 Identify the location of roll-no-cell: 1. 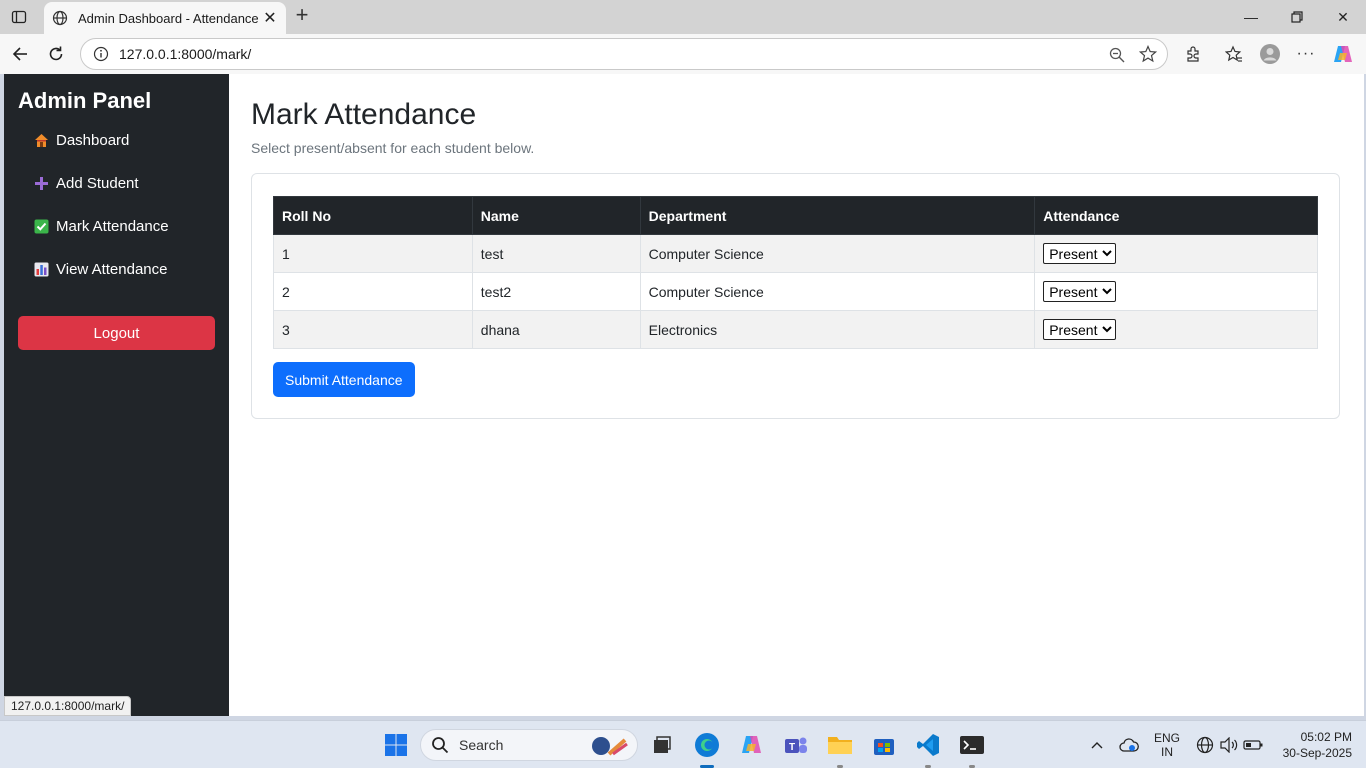
(373, 253).